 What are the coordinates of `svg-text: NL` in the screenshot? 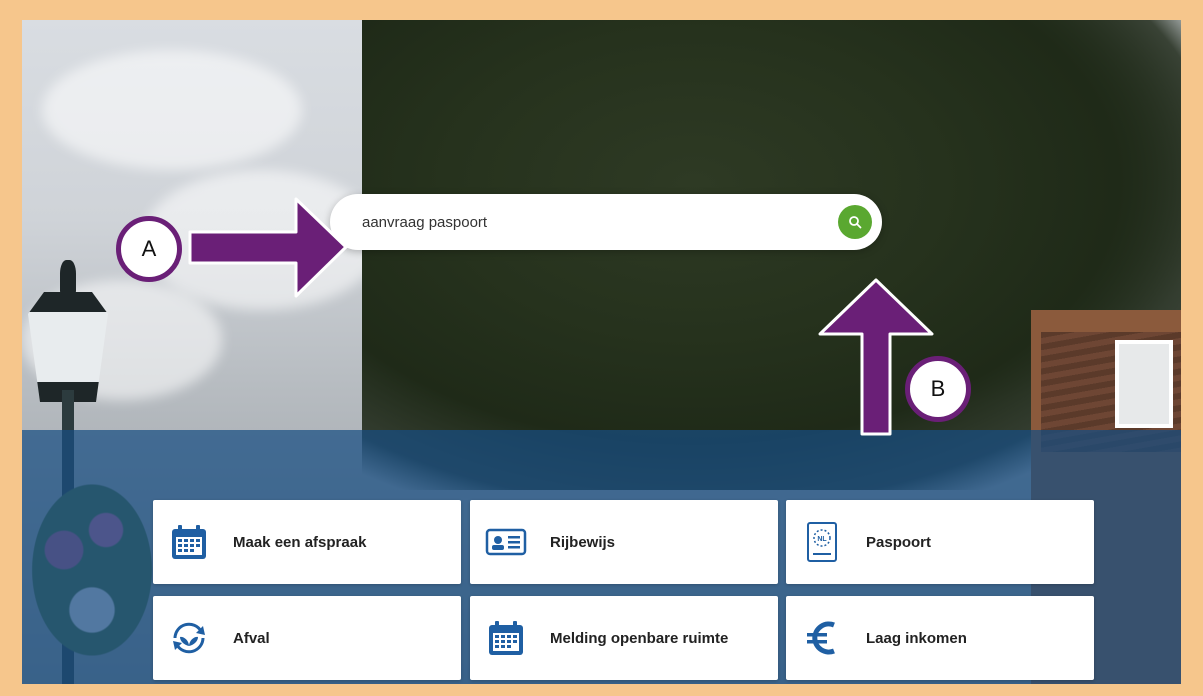 It's located at (822, 539).